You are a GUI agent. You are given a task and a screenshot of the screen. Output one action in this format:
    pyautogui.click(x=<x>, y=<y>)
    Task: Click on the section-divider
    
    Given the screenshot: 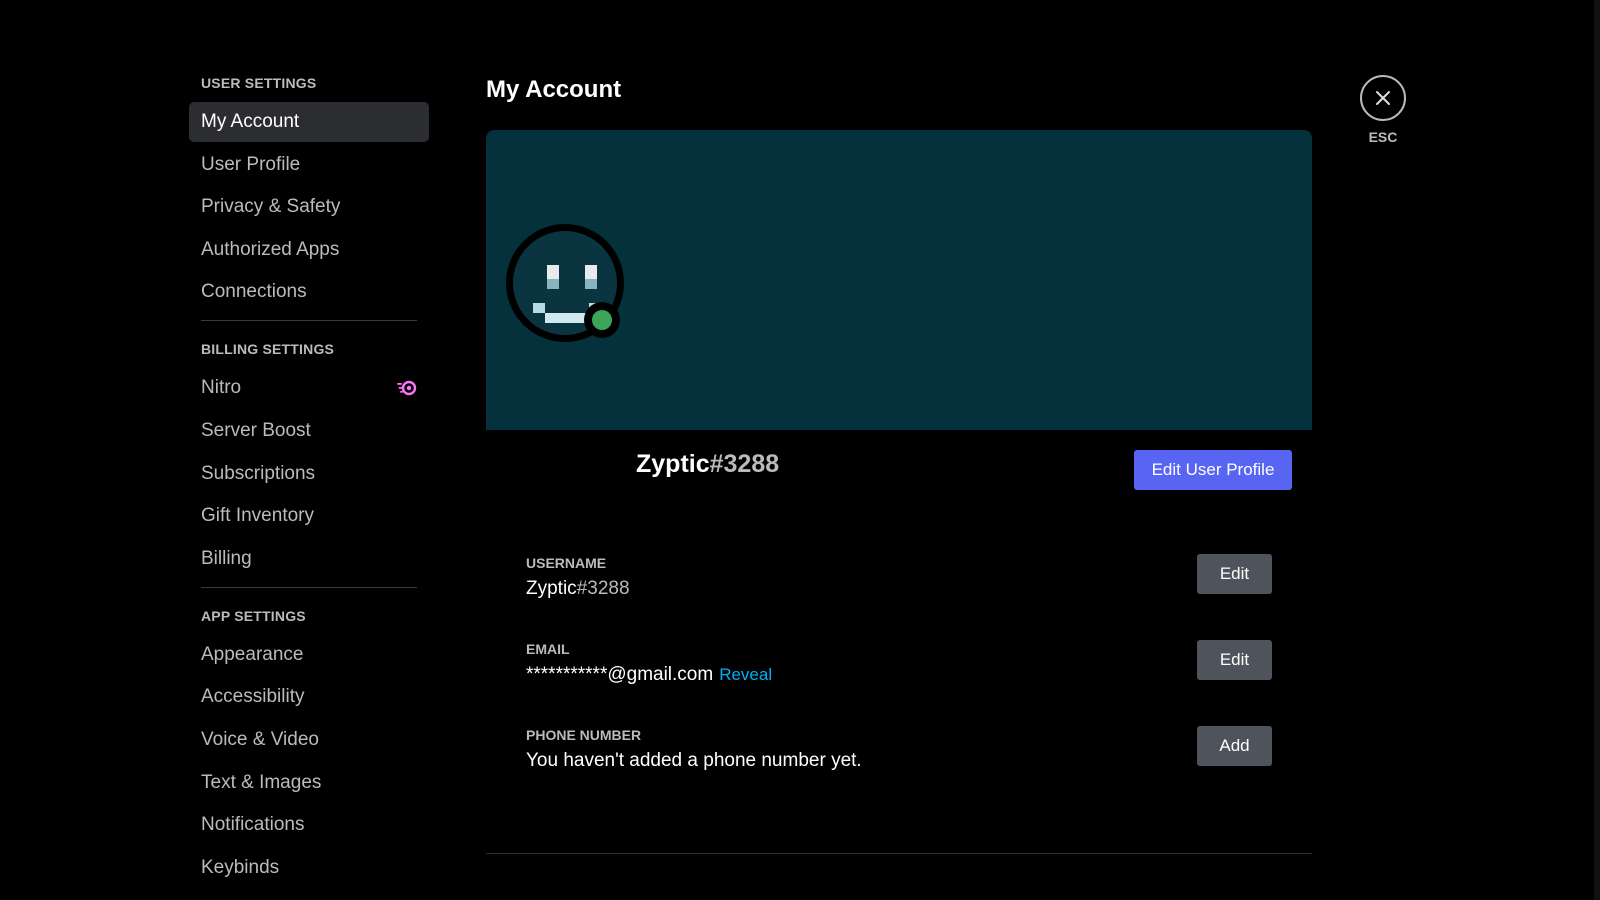 What is the action you would take?
    pyautogui.click(x=899, y=853)
    